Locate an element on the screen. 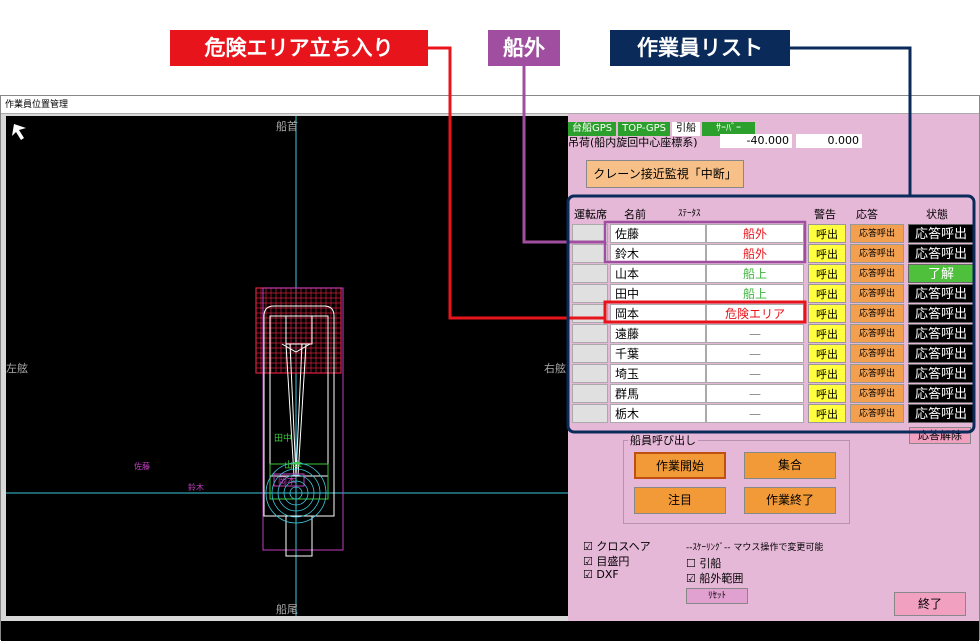  dxf-checkbox: ☑ DXF is located at coordinates (601, 574).